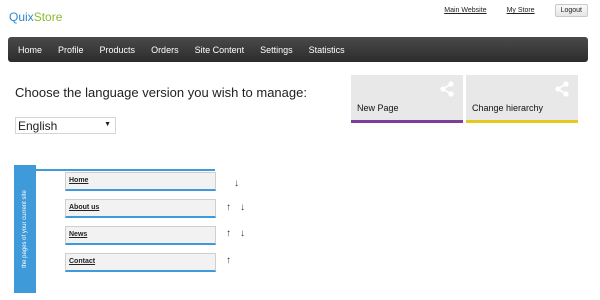 This screenshot has height=300, width=600. Describe the element at coordinates (276, 50) in the screenshot. I see `nav-settings: Settings` at that location.